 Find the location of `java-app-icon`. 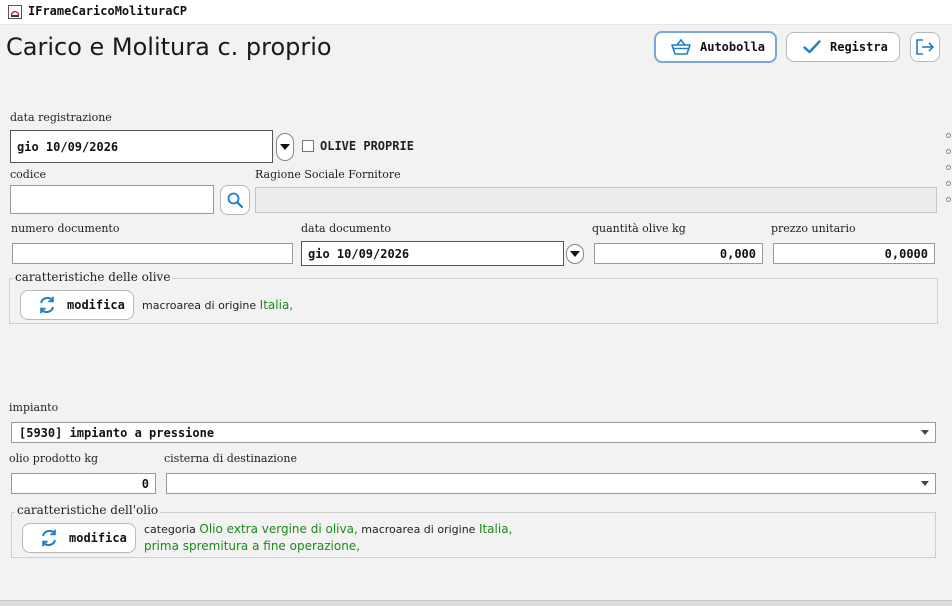

java-app-icon is located at coordinates (15, 12).